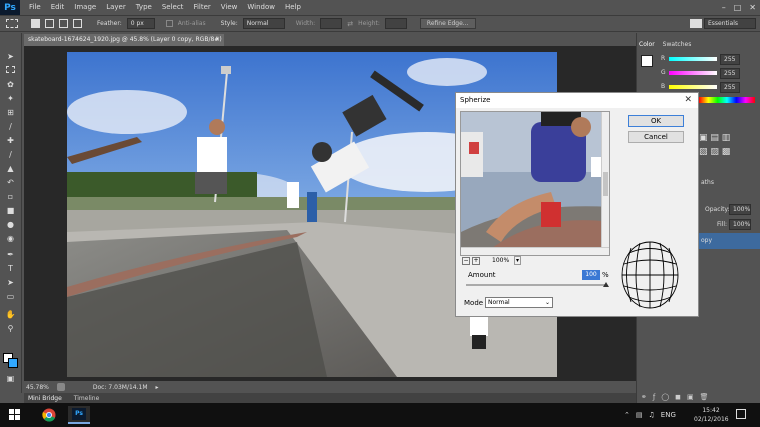 Image resolution: width=760 pixels, height=427 pixels. I want to click on menu-filter: Filter, so click(201, 7).